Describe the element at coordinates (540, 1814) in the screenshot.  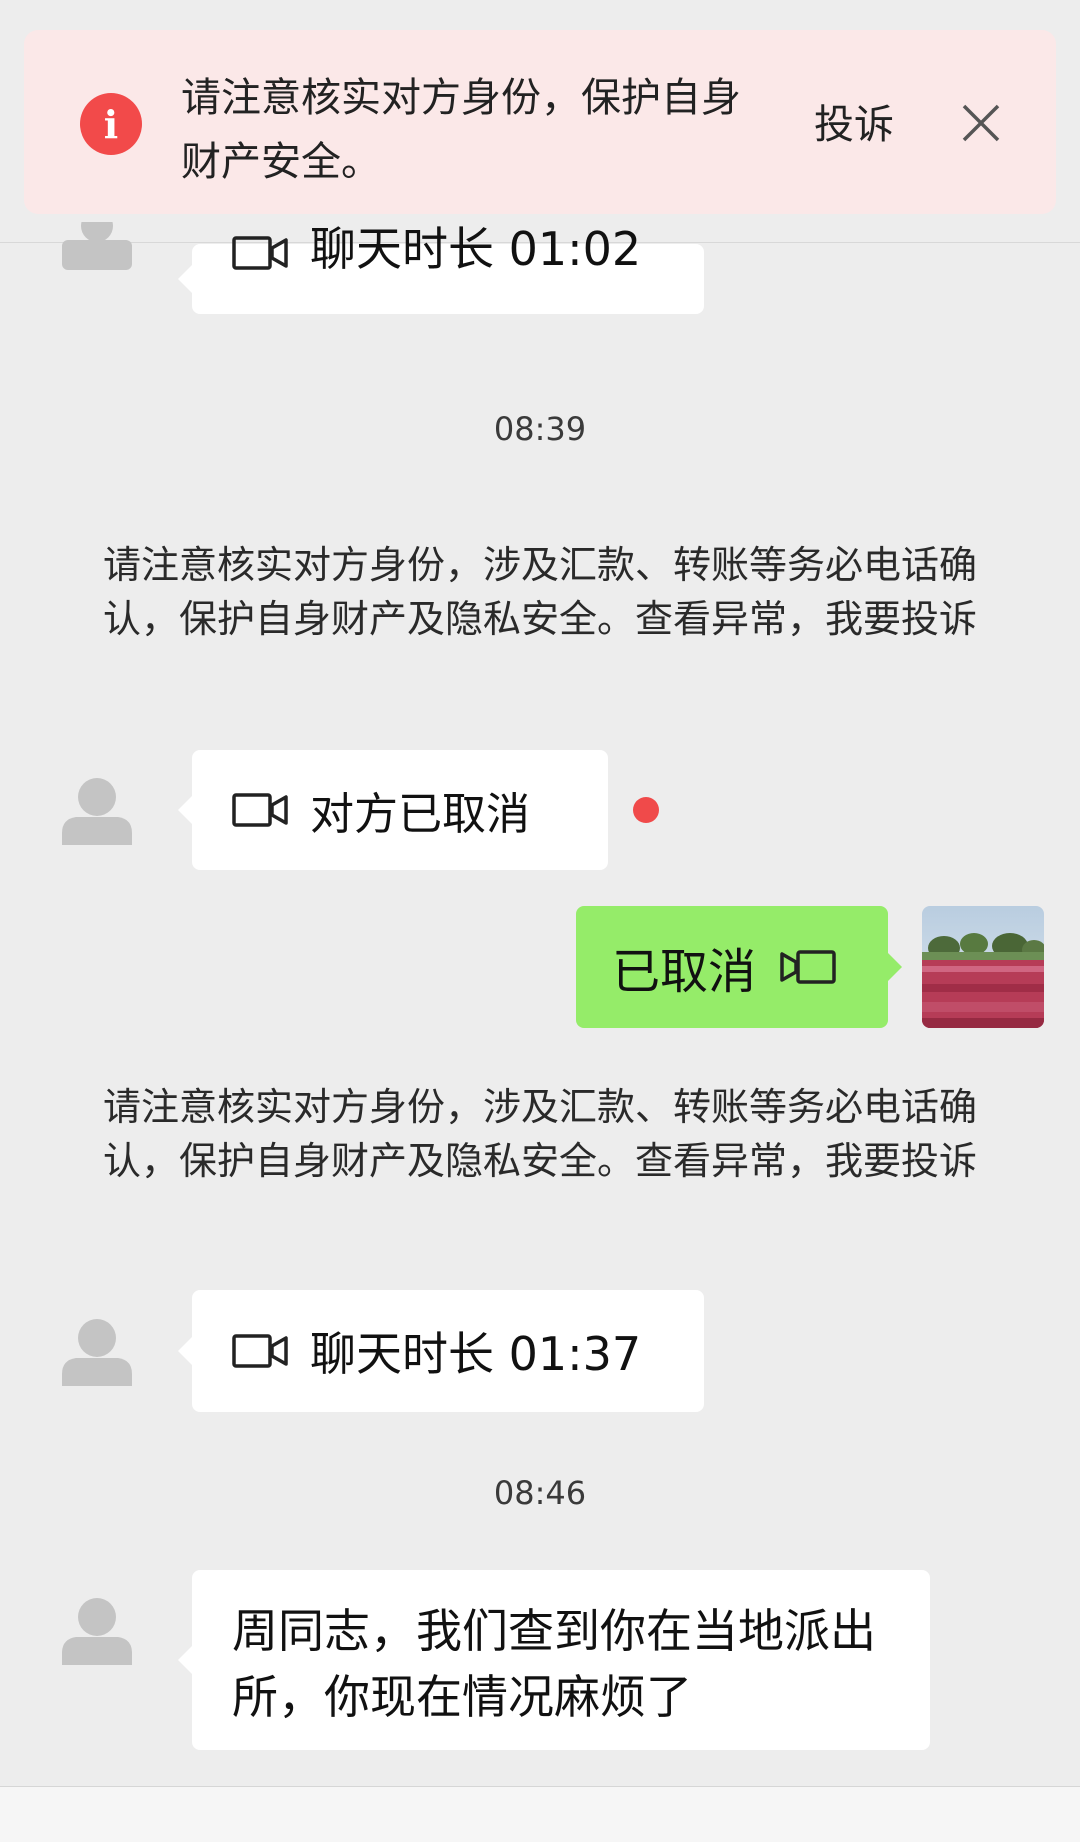
I see `input-toolbar` at that location.